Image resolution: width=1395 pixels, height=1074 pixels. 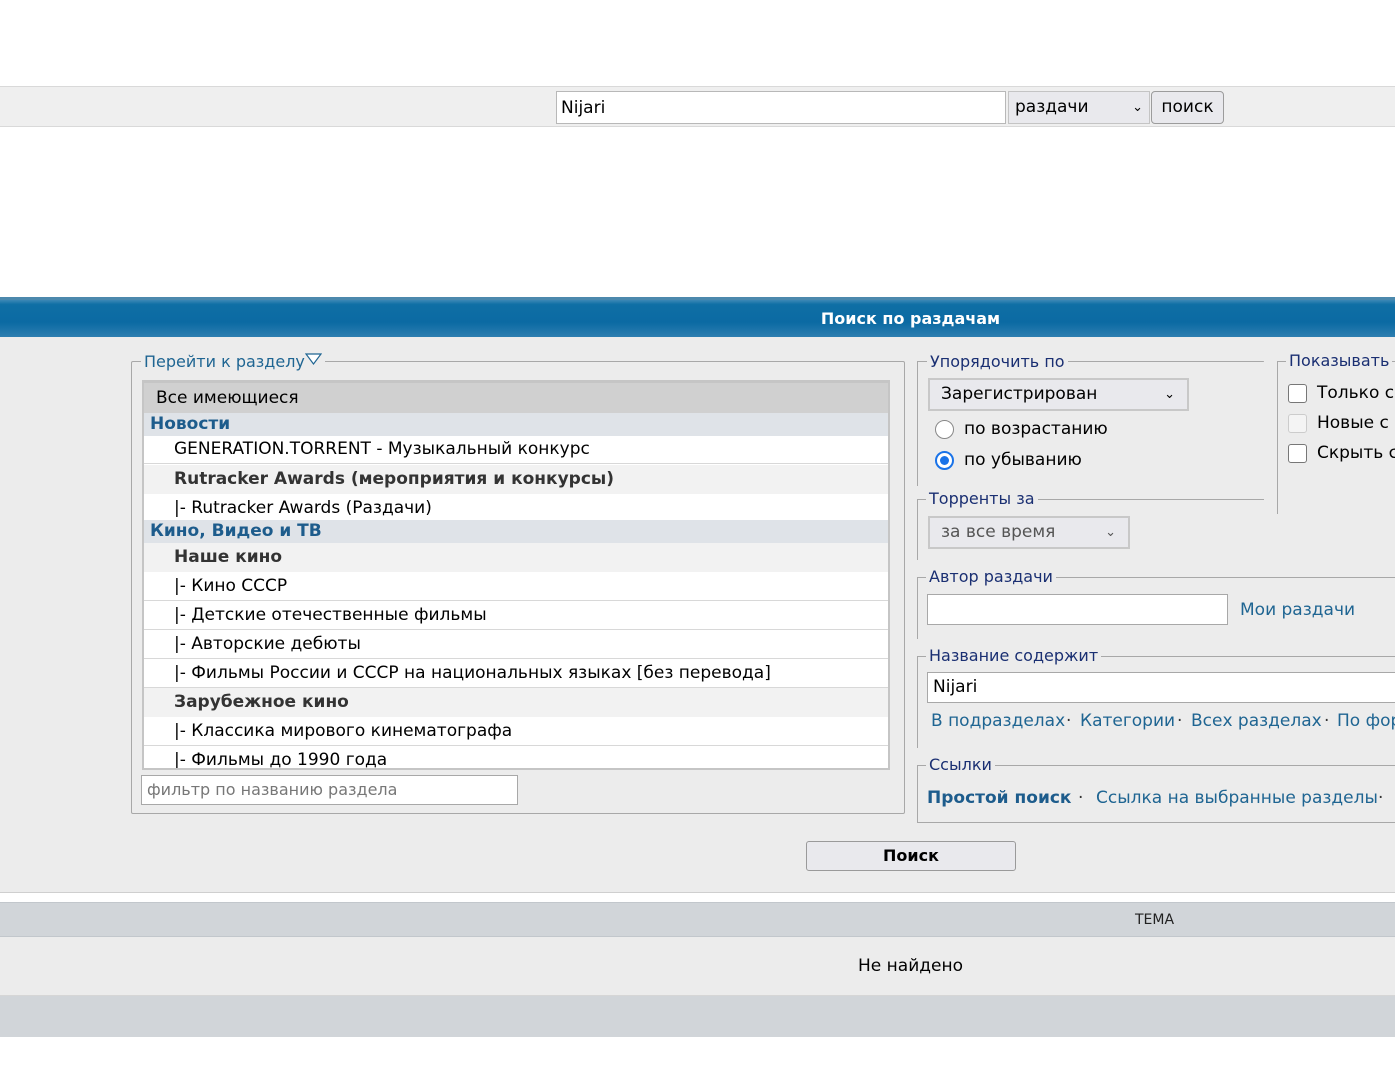 What do you see at coordinates (781, 107) in the screenshot?
I see `top-search-input` at bounding box center [781, 107].